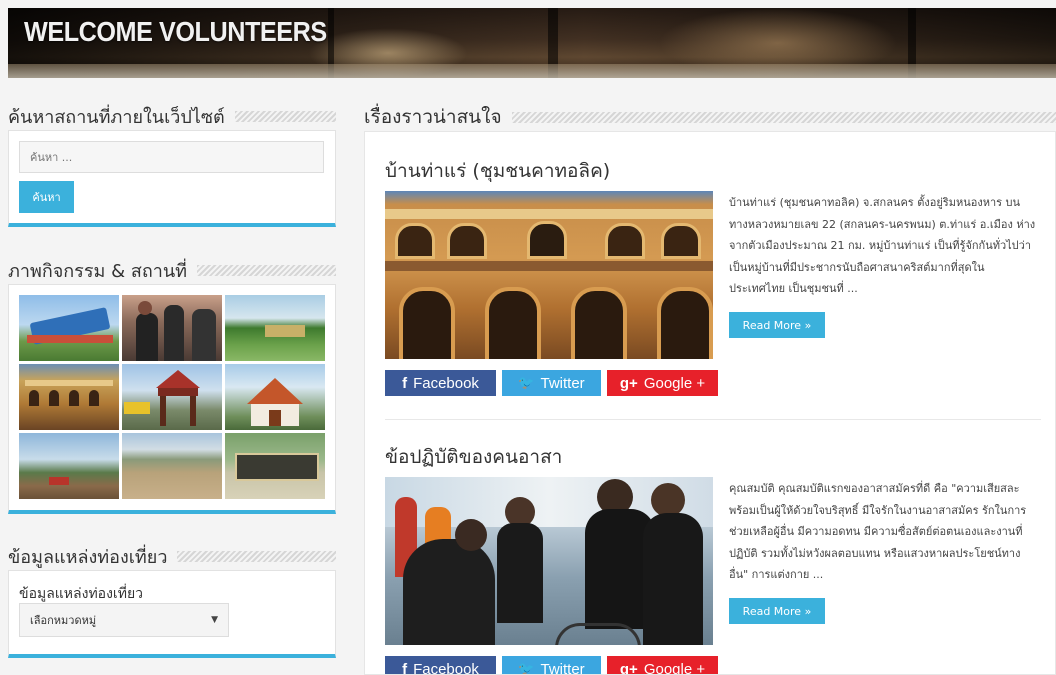 This screenshot has height=675, width=1056. Describe the element at coordinates (172, 328) in the screenshot. I see `gallery-thumb-volunteers` at that location.